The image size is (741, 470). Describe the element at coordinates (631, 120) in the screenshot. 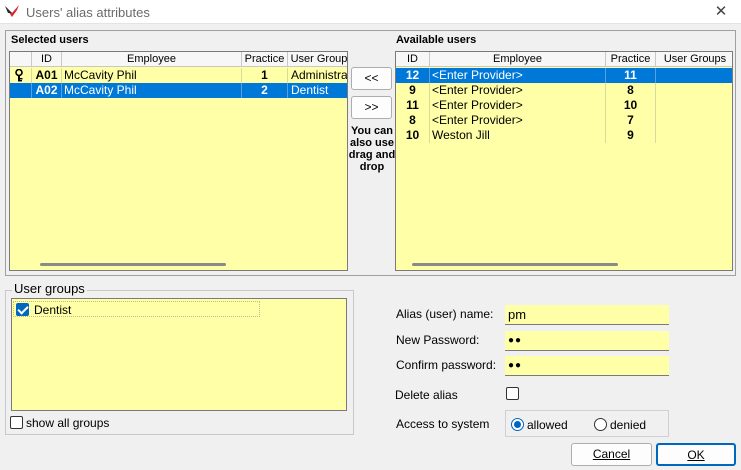

I see `cell-practice: 7` at that location.